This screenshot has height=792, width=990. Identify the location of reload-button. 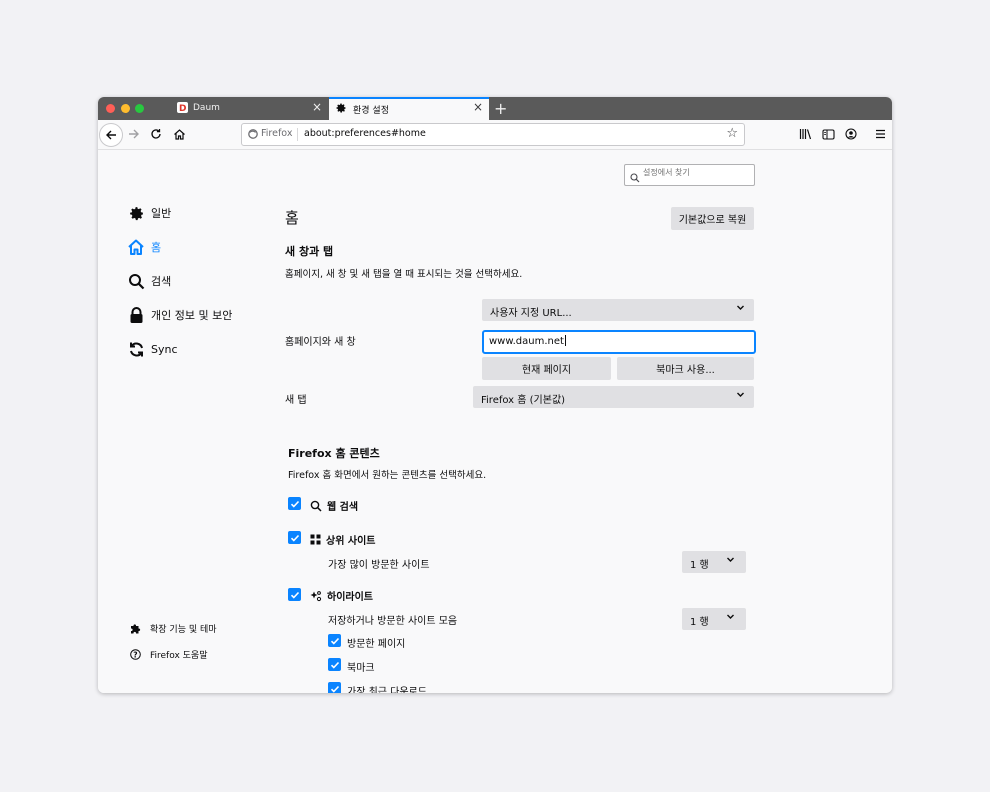
(156, 134).